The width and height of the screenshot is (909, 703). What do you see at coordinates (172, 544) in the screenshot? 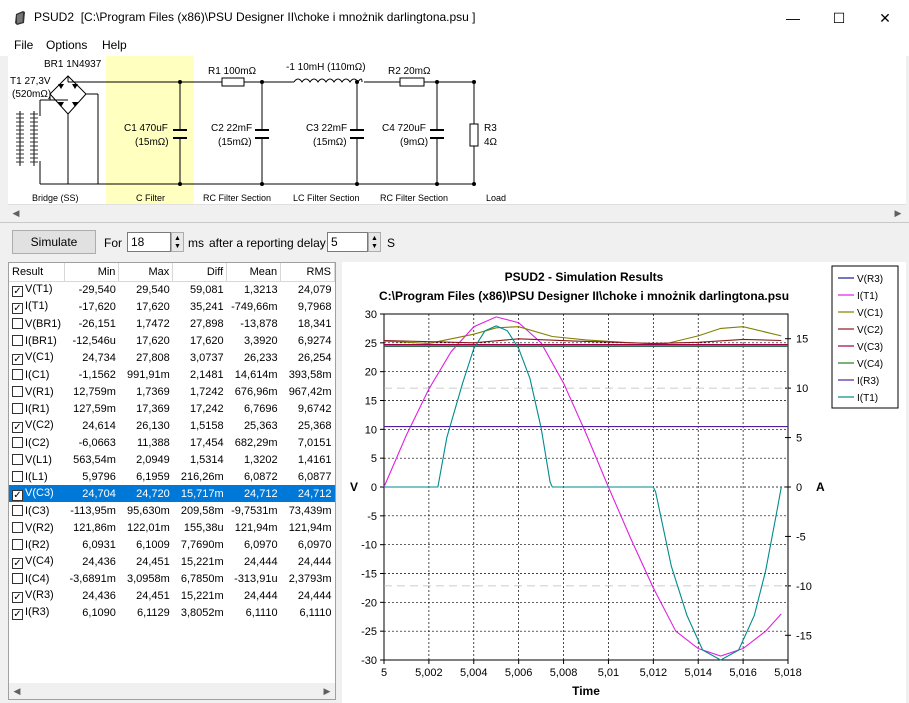
I see `table-row: I(R2) 6,0931 6,1009 7,7690m 6,0970 6,0970` at bounding box center [172, 544].